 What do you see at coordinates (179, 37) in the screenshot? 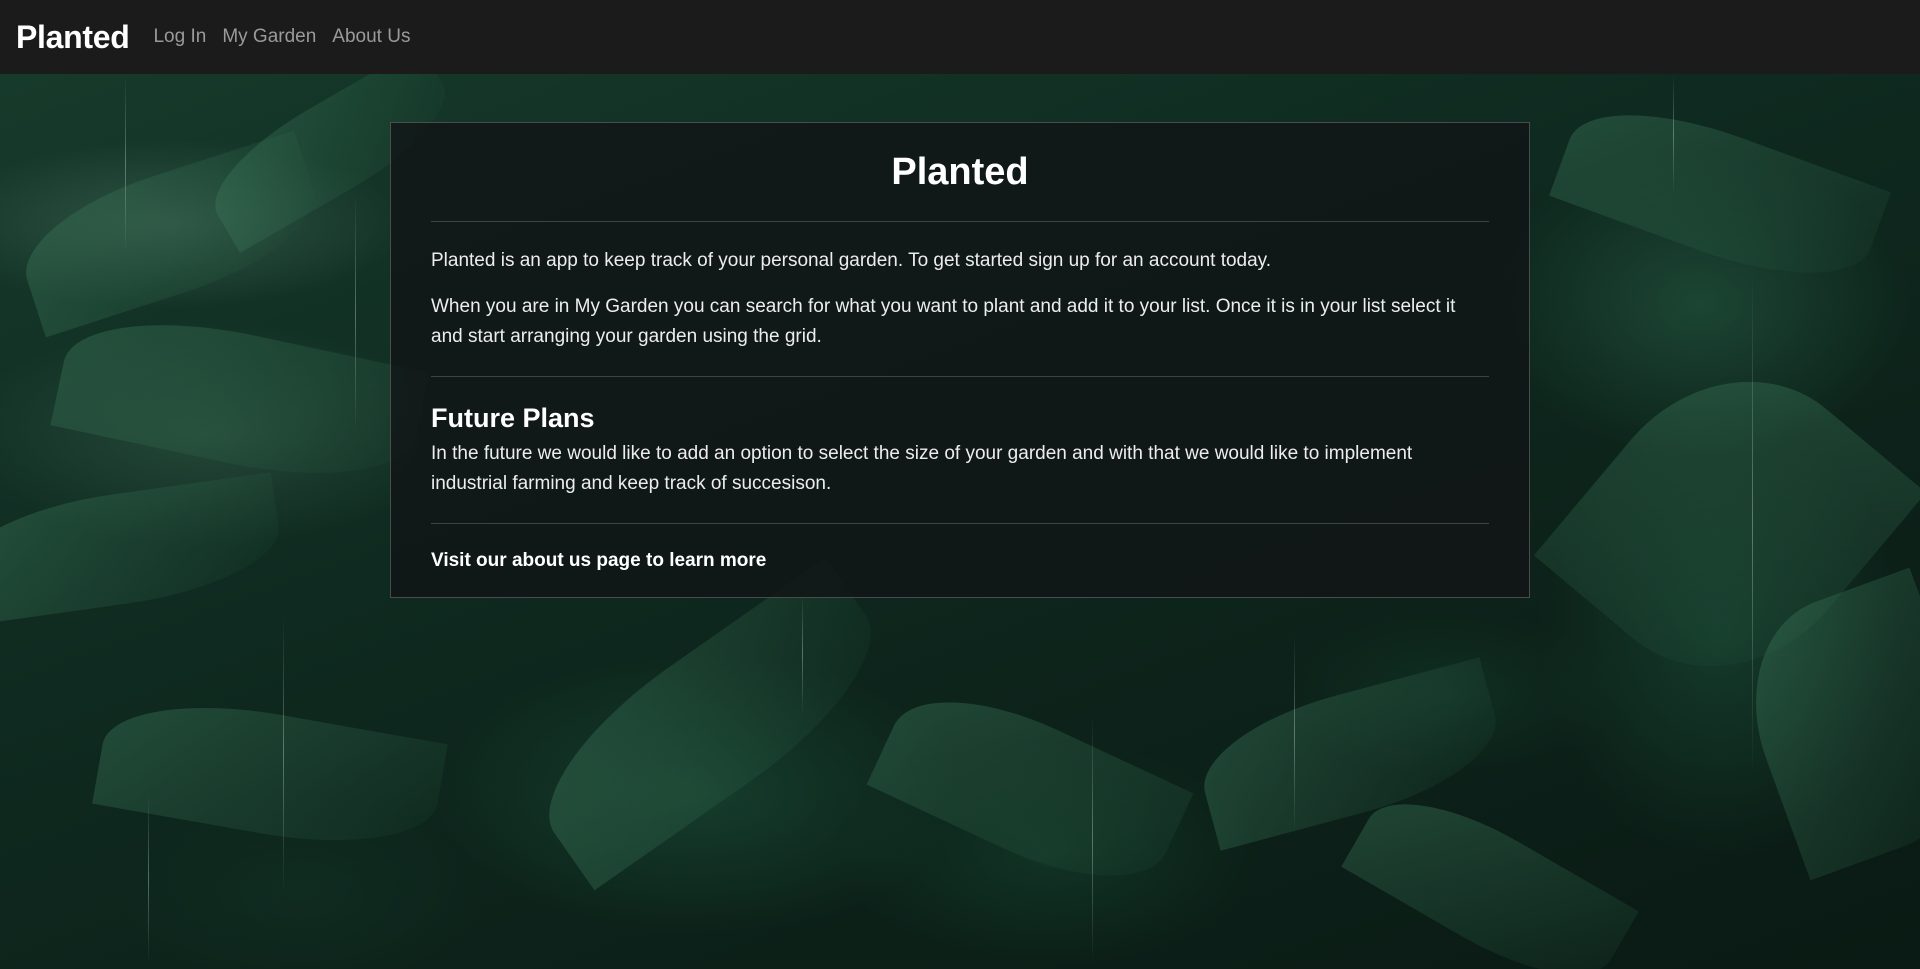
I see `nav-link-log-in: Log In` at bounding box center [179, 37].